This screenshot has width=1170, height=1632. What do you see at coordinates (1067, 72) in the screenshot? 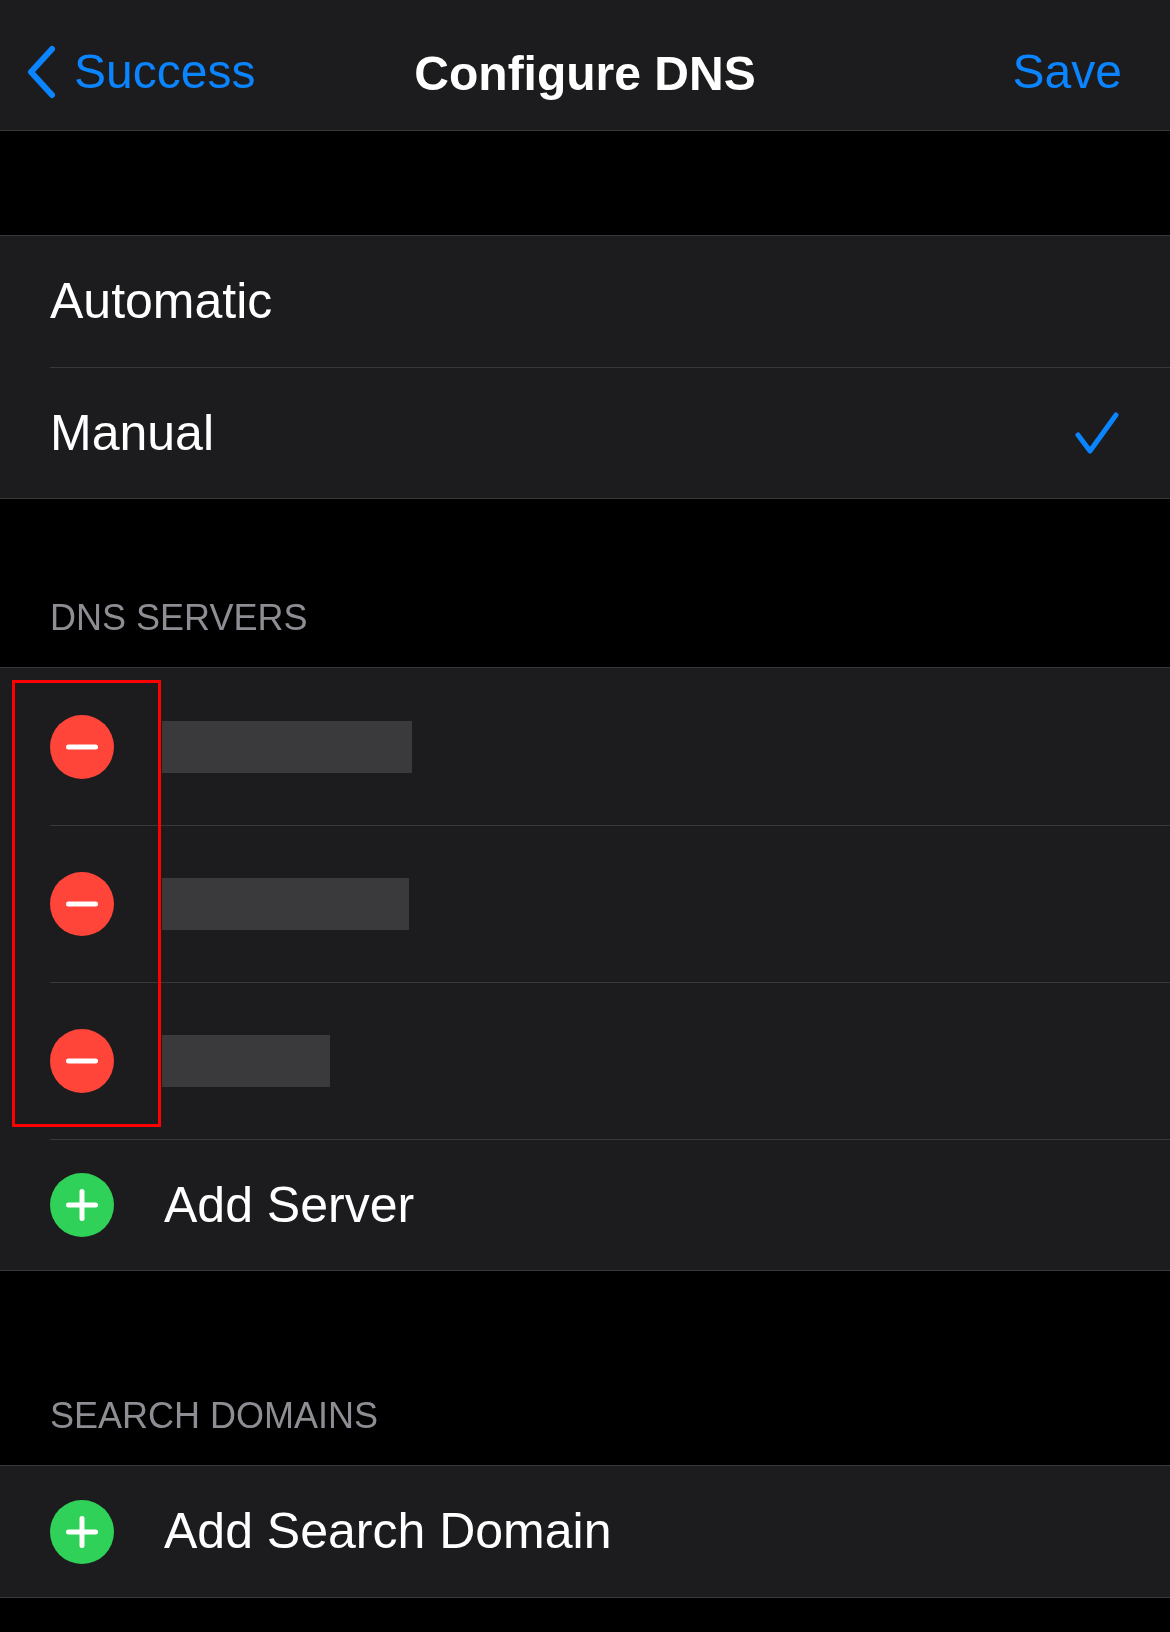
I see `save-button: Save` at bounding box center [1067, 72].